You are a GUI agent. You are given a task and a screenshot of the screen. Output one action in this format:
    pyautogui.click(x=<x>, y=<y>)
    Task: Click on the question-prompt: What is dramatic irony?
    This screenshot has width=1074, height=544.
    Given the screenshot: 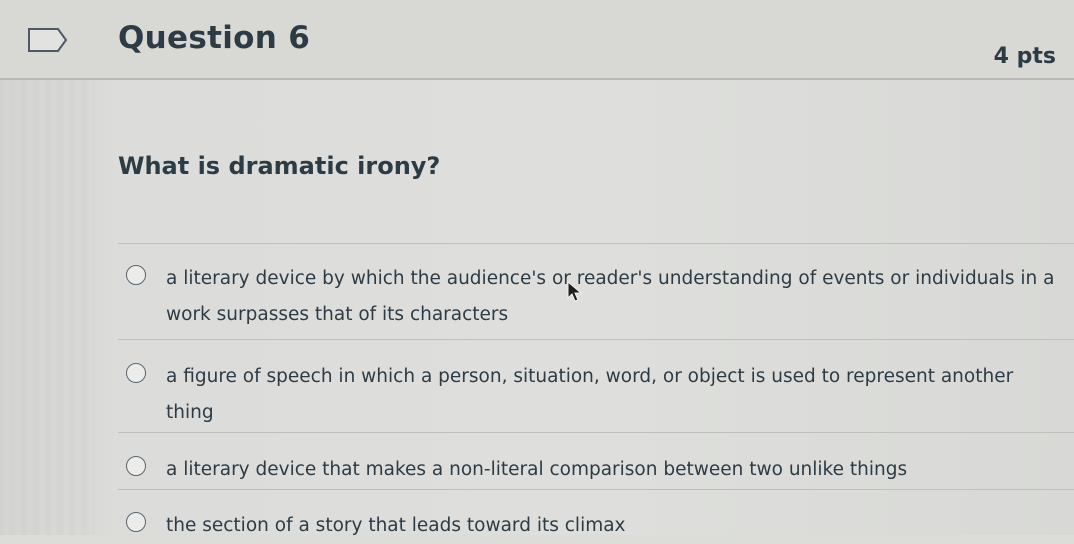 What is the action you would take?
    pyautogui.click(x=279, y=166)
    